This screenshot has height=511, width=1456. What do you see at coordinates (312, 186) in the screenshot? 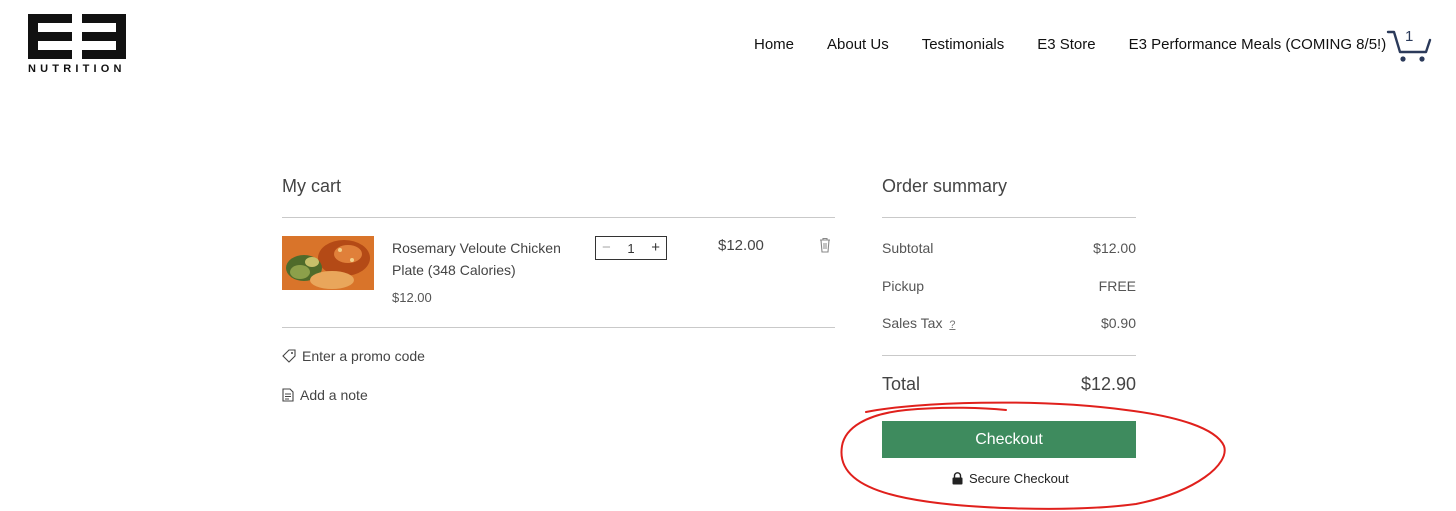
I see `cart-title: My cart` at bounding box center [312, 186].